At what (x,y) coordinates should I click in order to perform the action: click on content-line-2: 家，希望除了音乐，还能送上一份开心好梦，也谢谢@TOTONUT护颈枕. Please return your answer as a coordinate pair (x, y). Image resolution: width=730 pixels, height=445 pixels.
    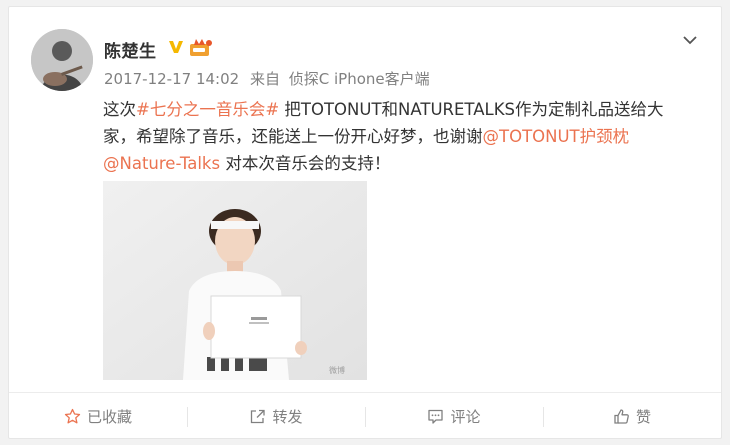
    Looking at the image, I should click on (403, 136).